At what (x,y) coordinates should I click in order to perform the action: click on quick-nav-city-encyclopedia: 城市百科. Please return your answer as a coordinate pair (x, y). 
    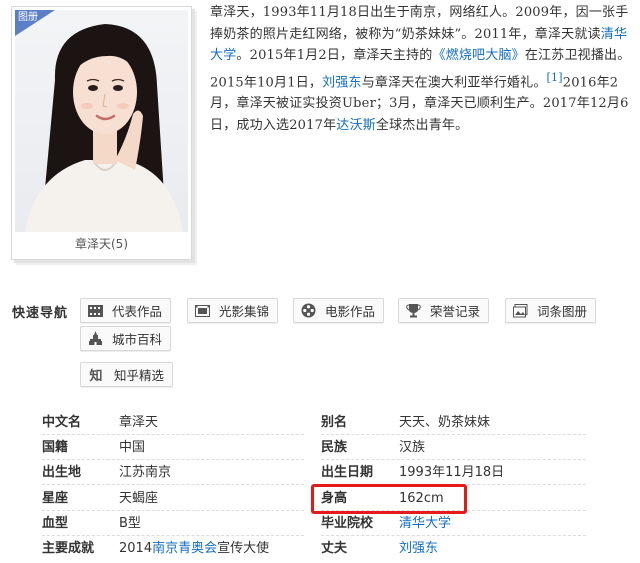
    Looking at the image, I should click on (126, 338).